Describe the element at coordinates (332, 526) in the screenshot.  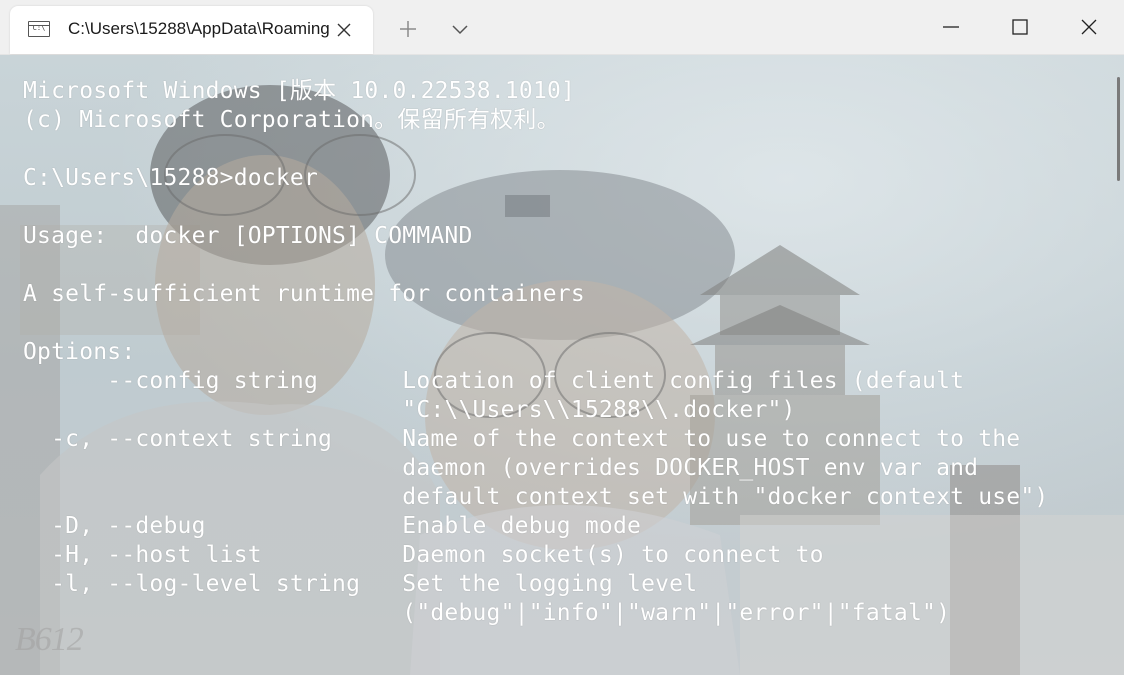
I see `terminal-line: -D, --debug Enable debug mode` at that location.